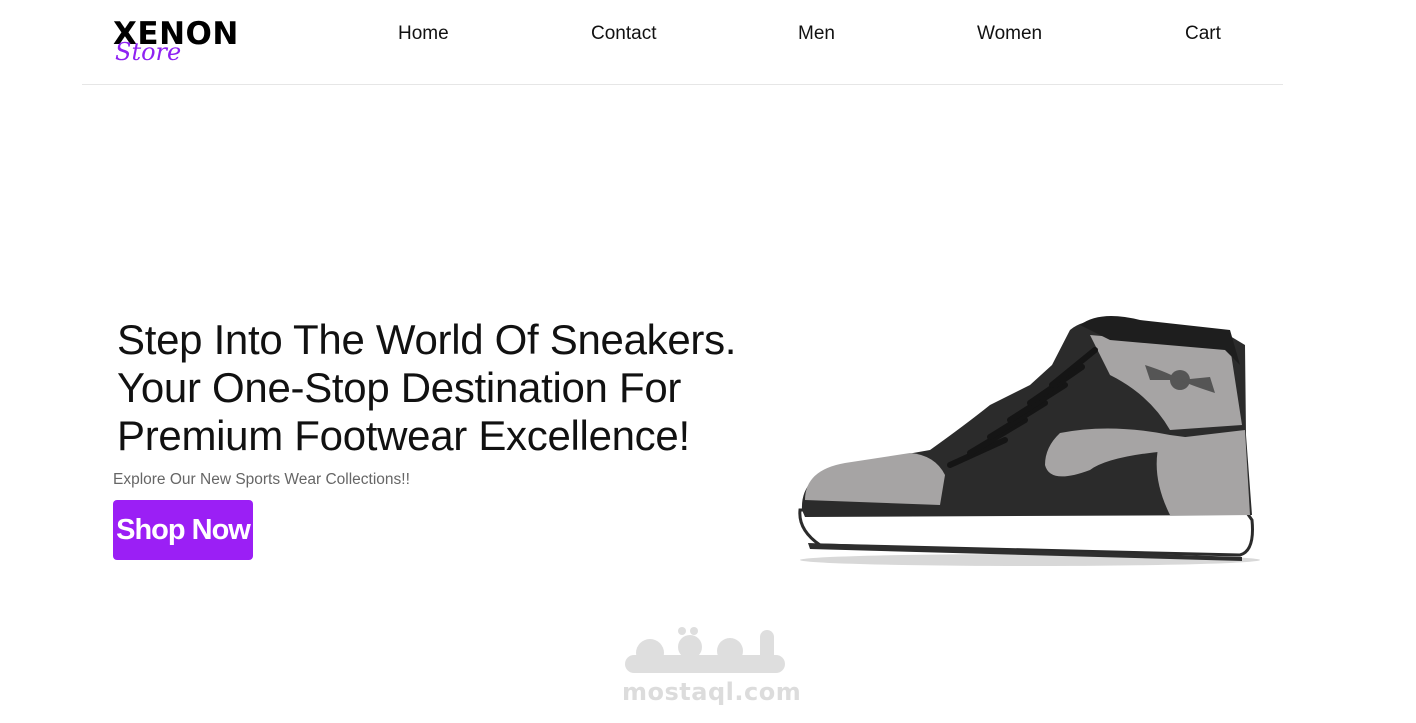 The width and height of the screenshot is (1416, 723). Describe the element at coordinates (183, 41) in the screenshot. I see `brand-logo: XENON Store` at that location.